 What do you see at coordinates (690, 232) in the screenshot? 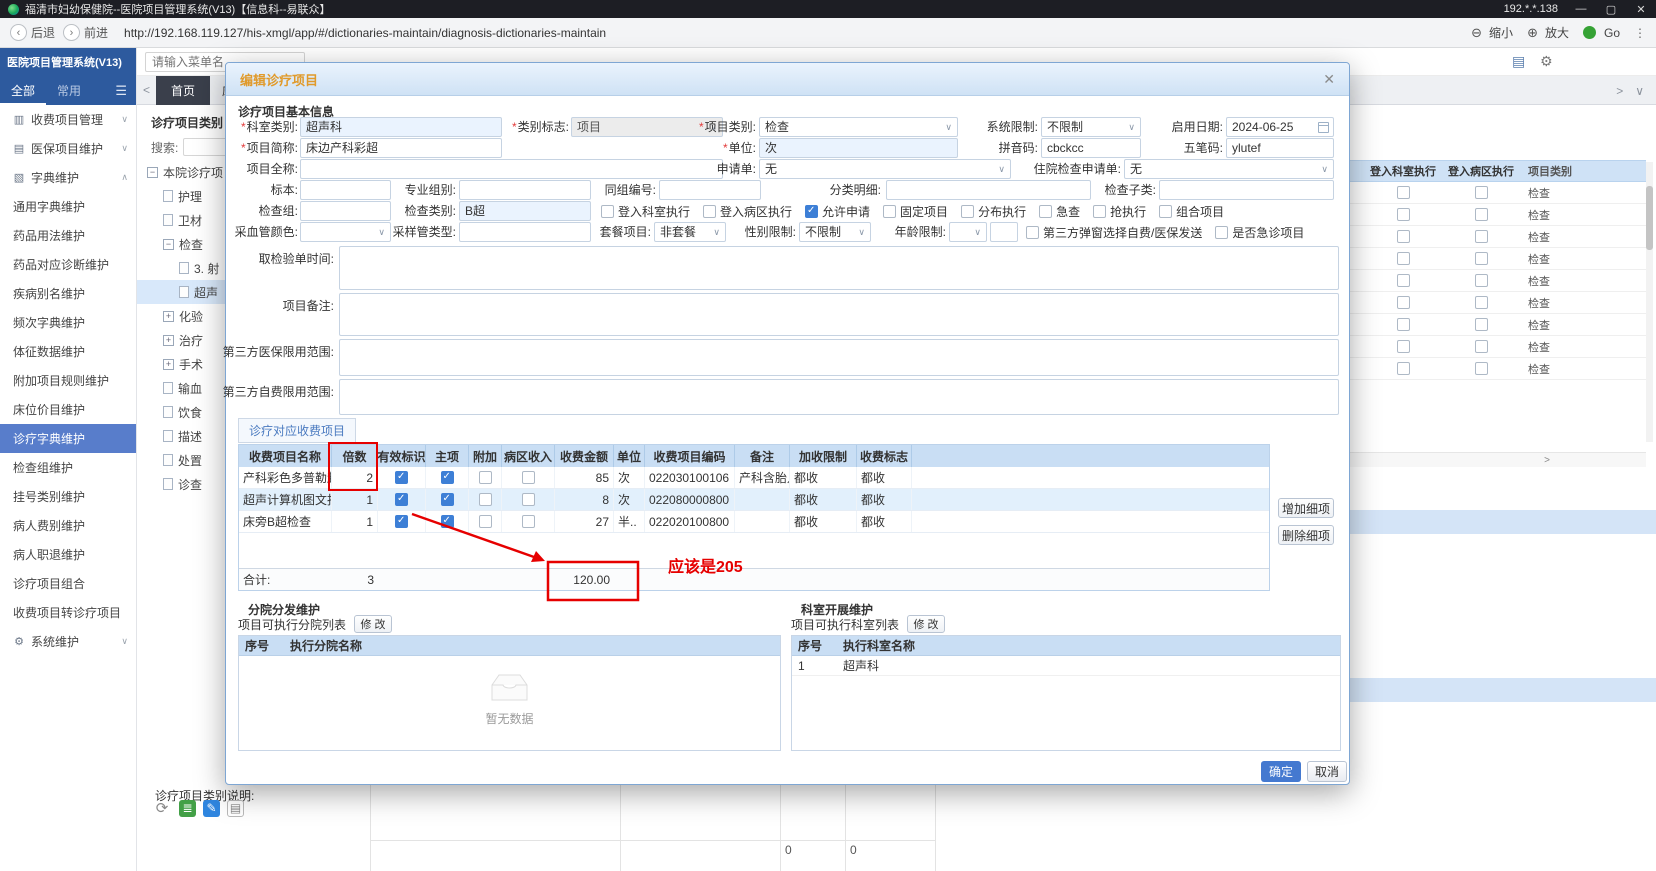
I see `package-item-select: 非套餐` at bounding box center [690, 232].